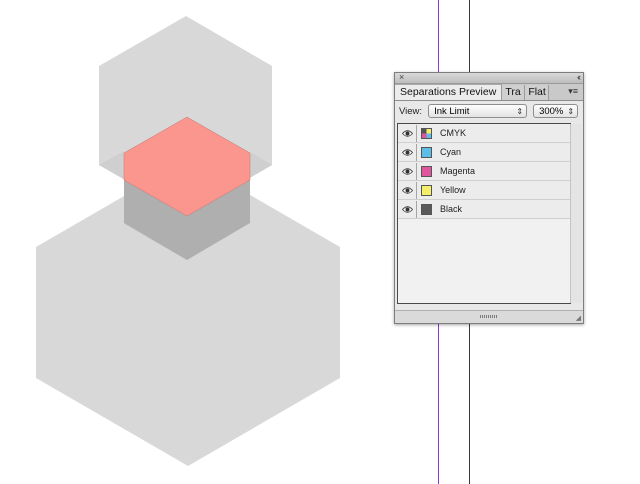 The height and width of the screenshot is (484, 640). I want to click on separation-label: Magenta, so click(458, 171).